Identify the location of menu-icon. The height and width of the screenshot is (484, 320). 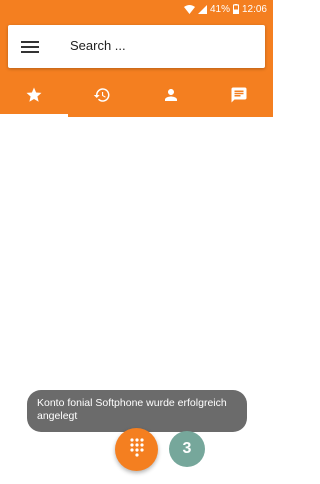
(30, 47).